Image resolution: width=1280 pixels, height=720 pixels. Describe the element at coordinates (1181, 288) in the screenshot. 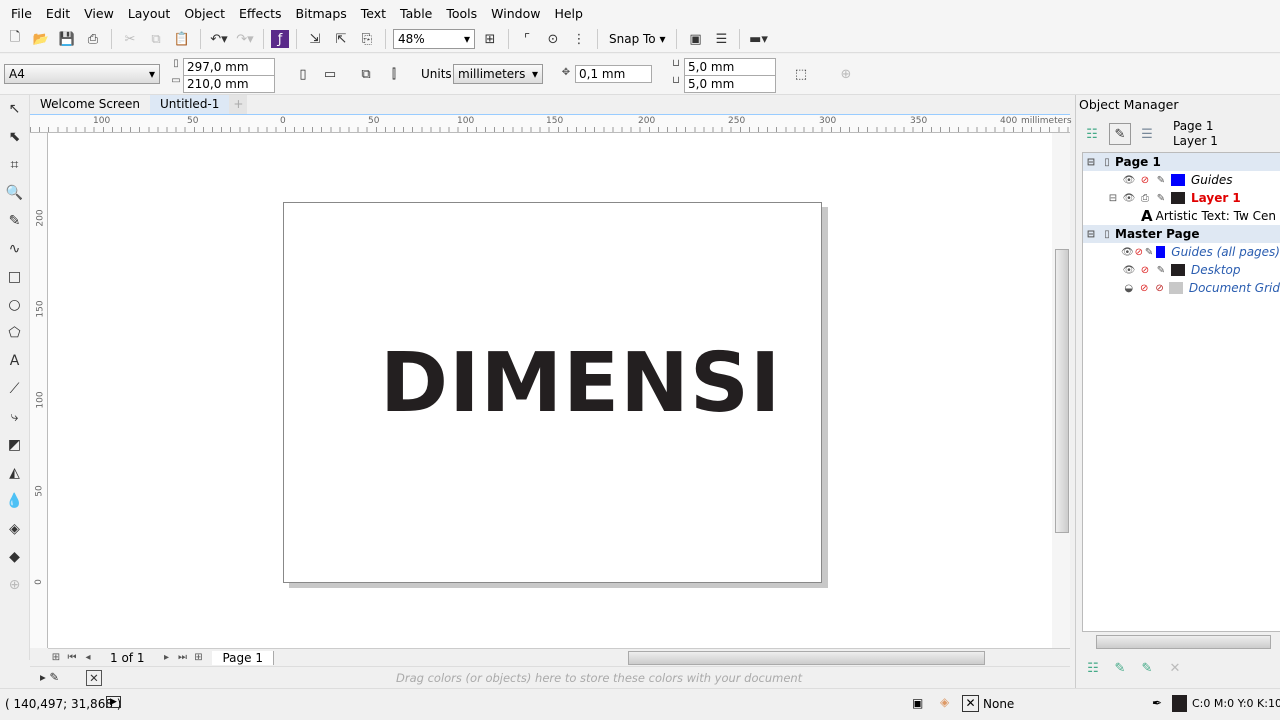

I see `tree-document-grid: ◒ ⊘ ⊘ Document Grid` at that location.